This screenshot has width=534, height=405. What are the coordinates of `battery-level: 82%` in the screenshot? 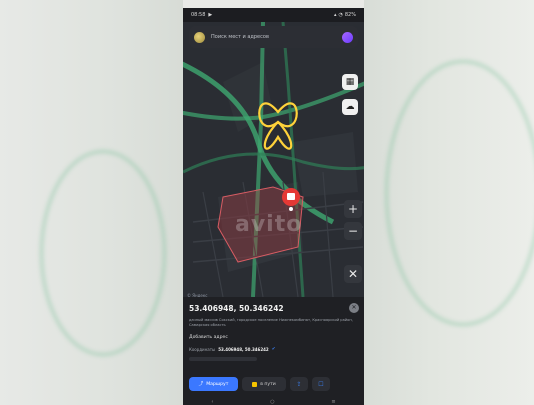 It's located at (350, 15).